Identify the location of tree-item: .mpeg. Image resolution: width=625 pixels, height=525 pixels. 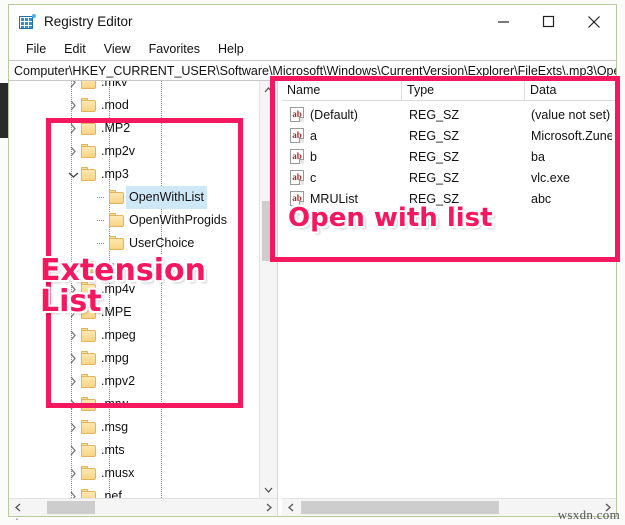
(100, 335).